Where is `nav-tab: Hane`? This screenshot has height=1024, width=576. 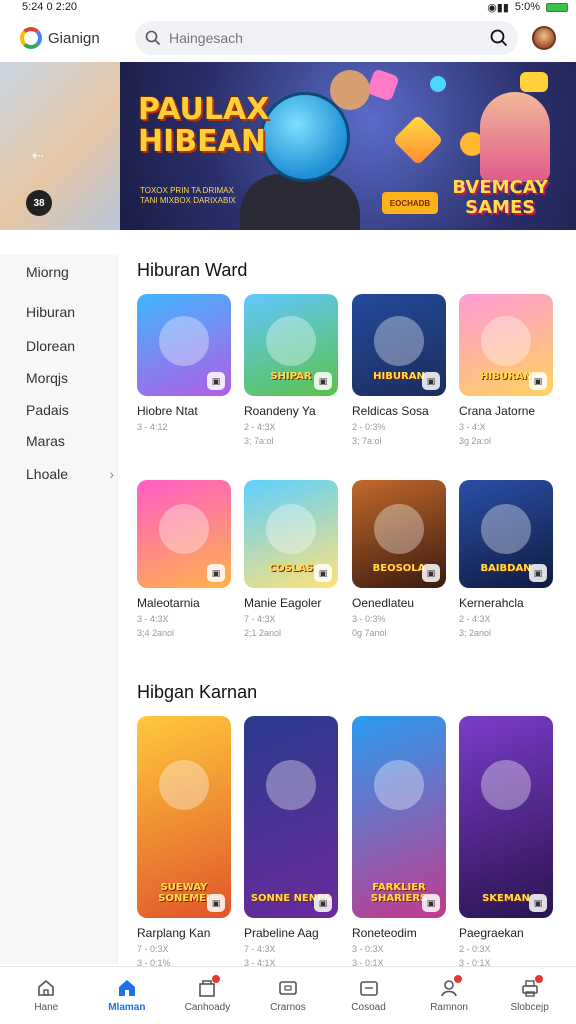
nav-tab: Hane is located at coordinates (46, 995).